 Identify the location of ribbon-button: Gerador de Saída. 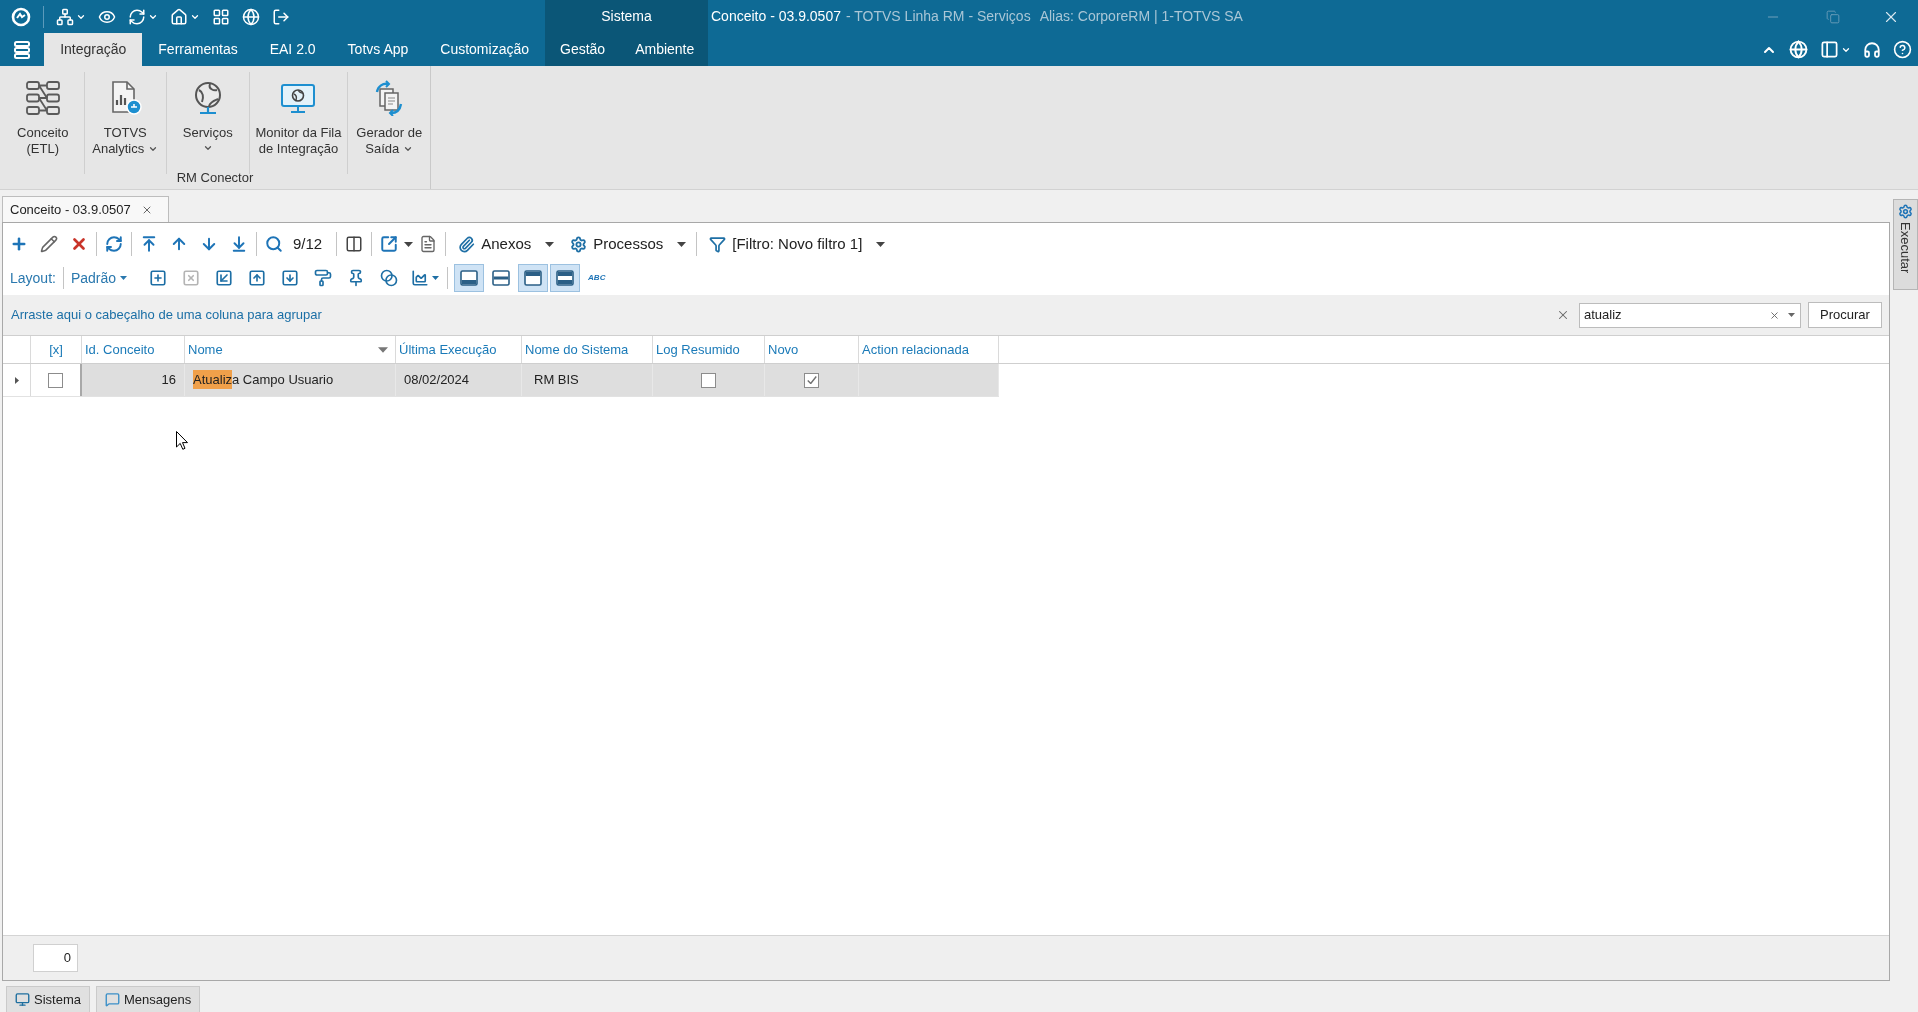
(389, 123).